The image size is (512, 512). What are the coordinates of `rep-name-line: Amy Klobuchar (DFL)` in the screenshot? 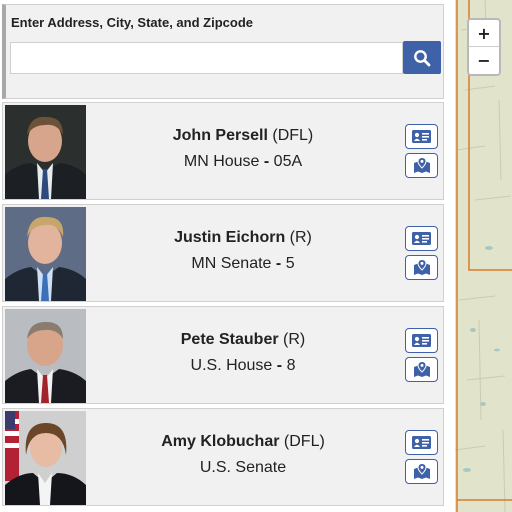 It's located at (243, 442).